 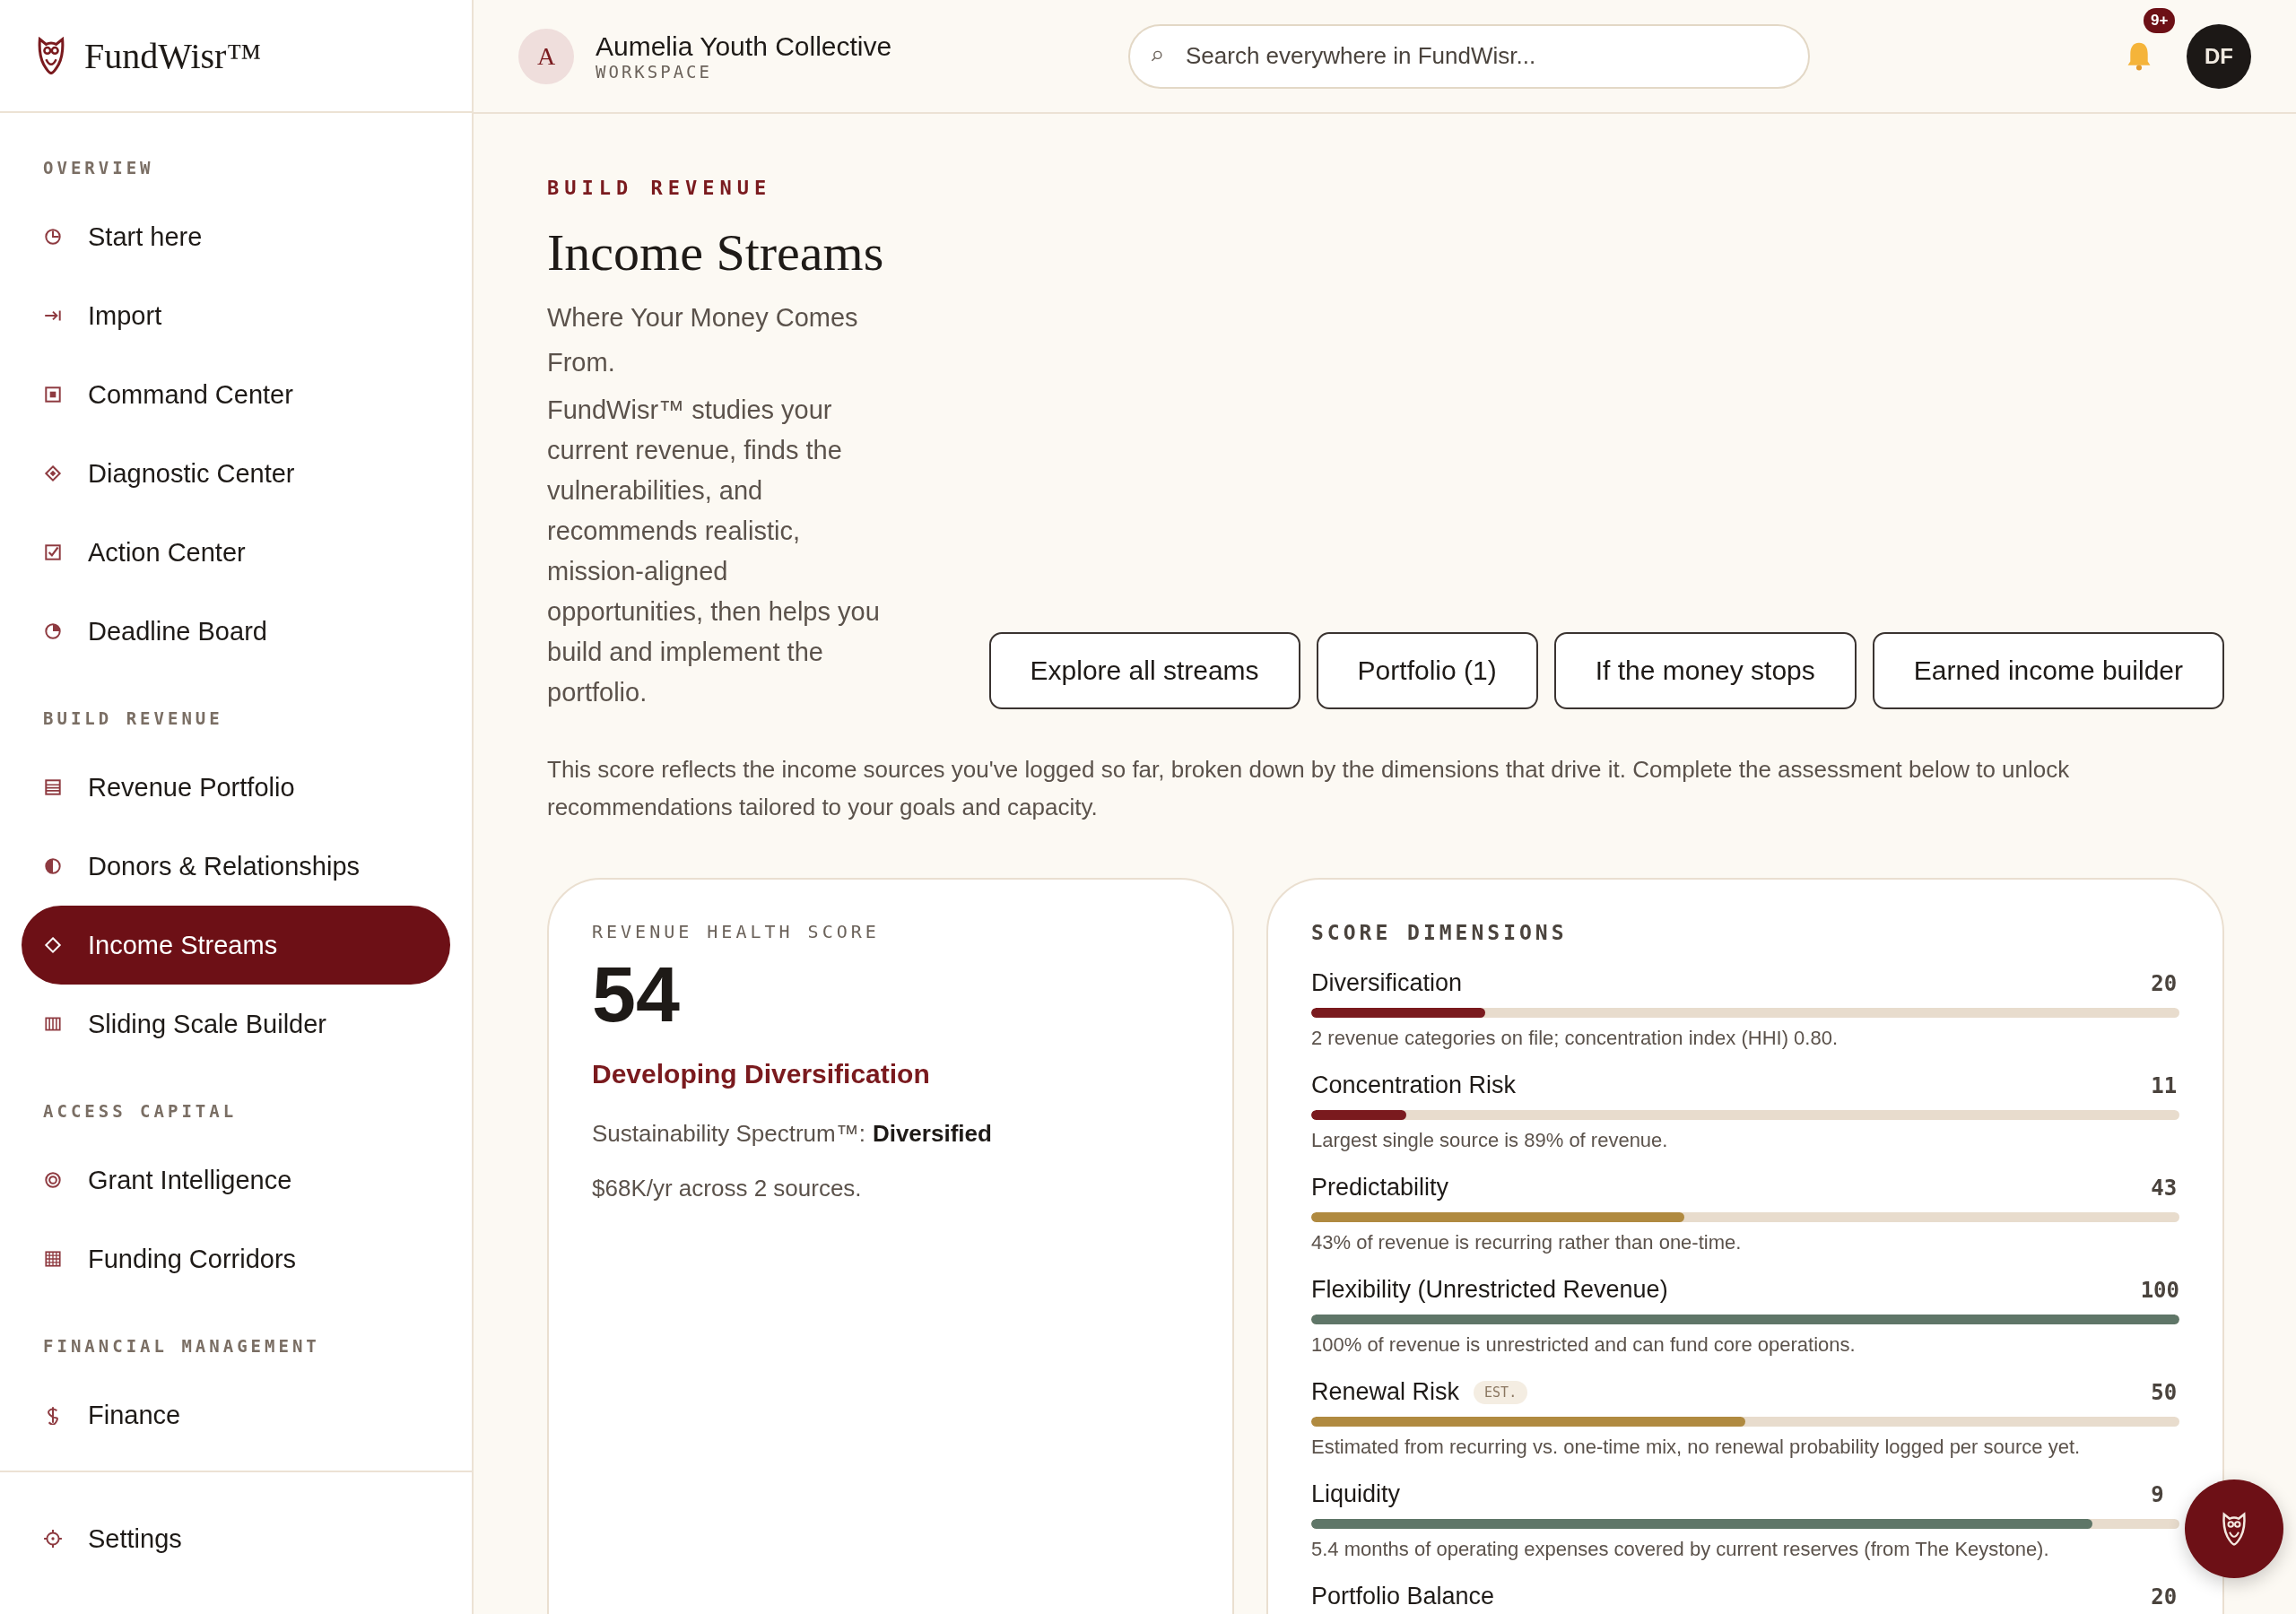 What do you see at coordinates (236, 394) in the screenshot?
I see `nav-item: Command Center` at bounding box center [236, 394].